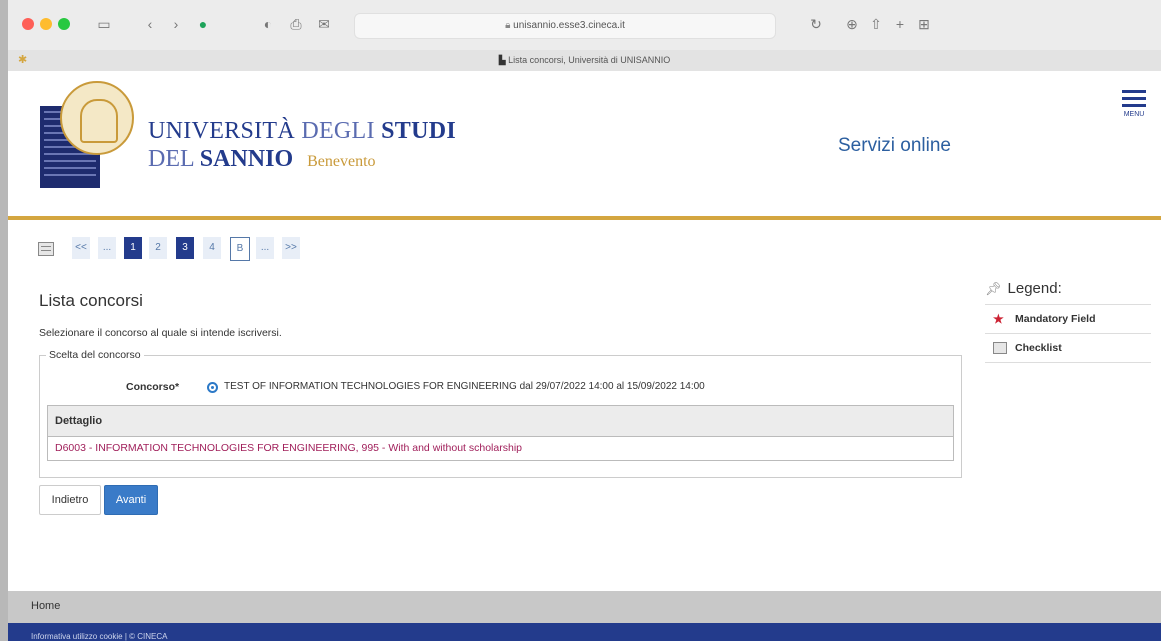 The height and width of the screenshot is (641, 1161). Describe the element at coordinates (876, 24) in the screenshot. I see `share-icon: ⇧` at that location.